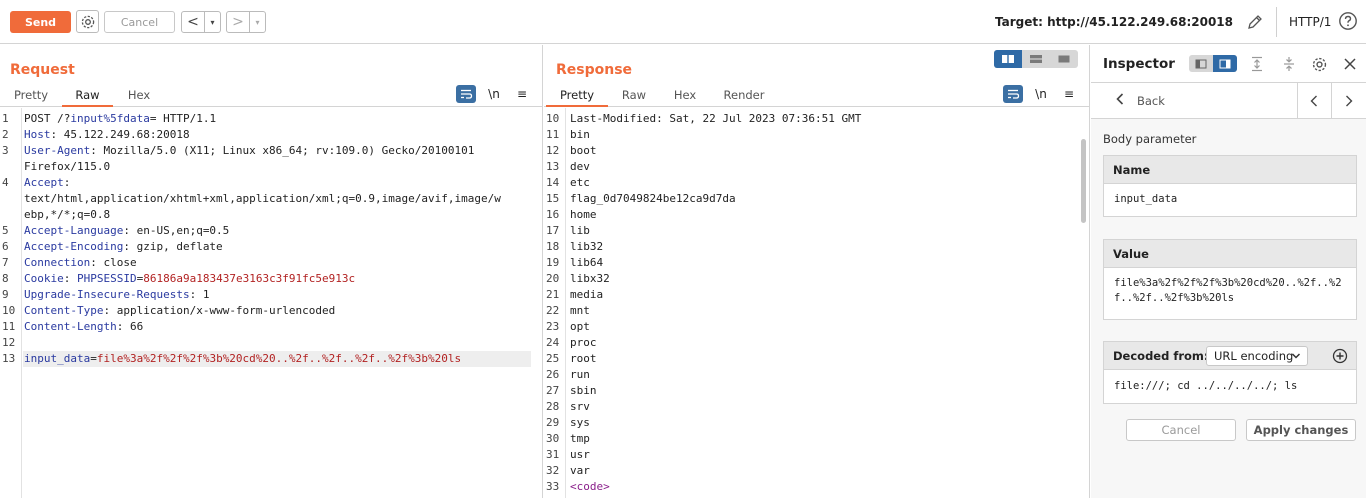  I want to click on single-pane-icon, so click(1064, 59).